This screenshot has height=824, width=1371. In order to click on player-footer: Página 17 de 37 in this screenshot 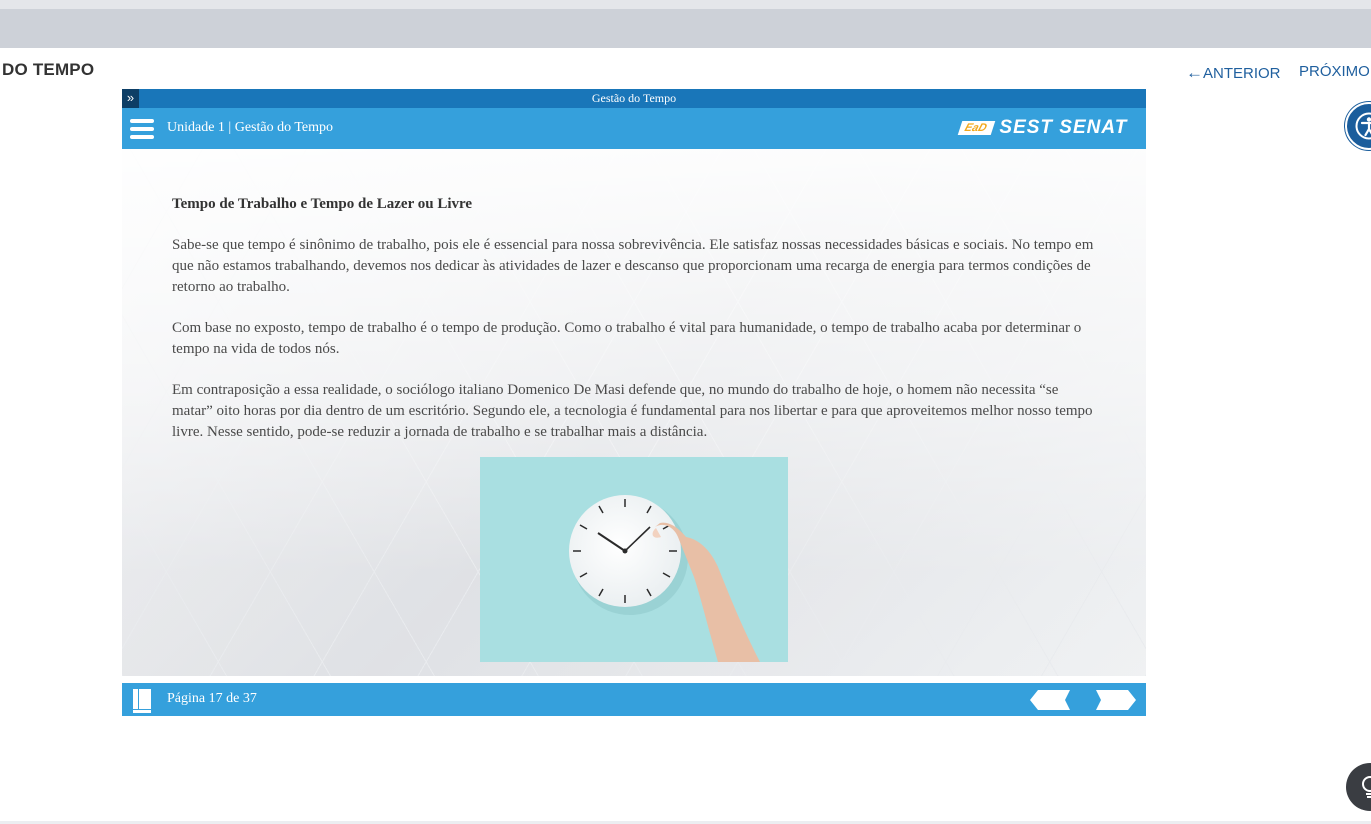, I will do `click(634, 698)`.